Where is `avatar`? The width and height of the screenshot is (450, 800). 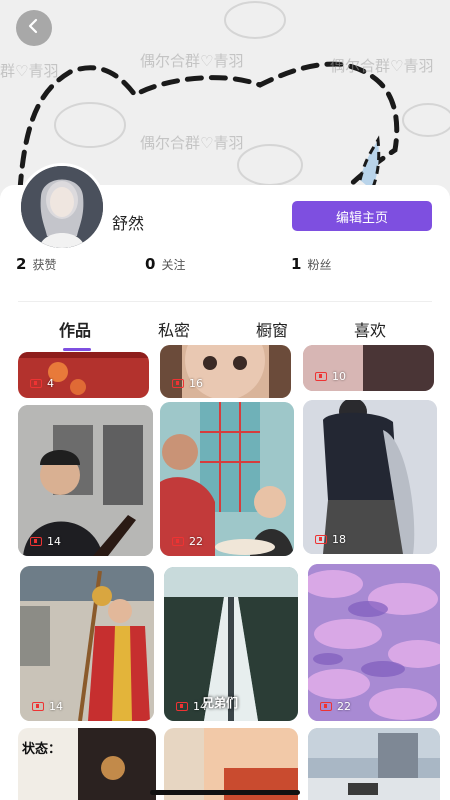
avatar is located at coordinates (62, 207).